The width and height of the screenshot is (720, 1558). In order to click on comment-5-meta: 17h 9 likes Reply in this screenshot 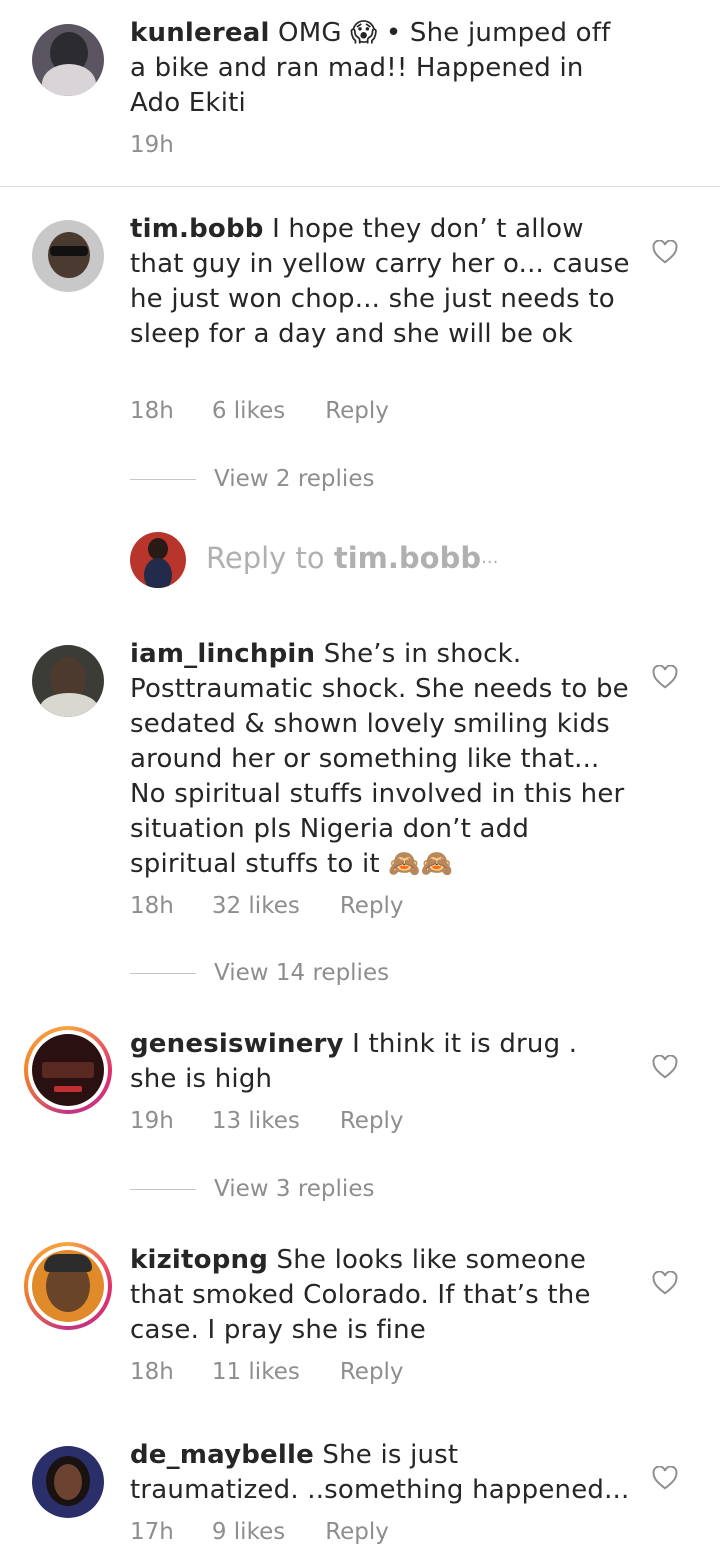, I will do `click(259, 1532)`.